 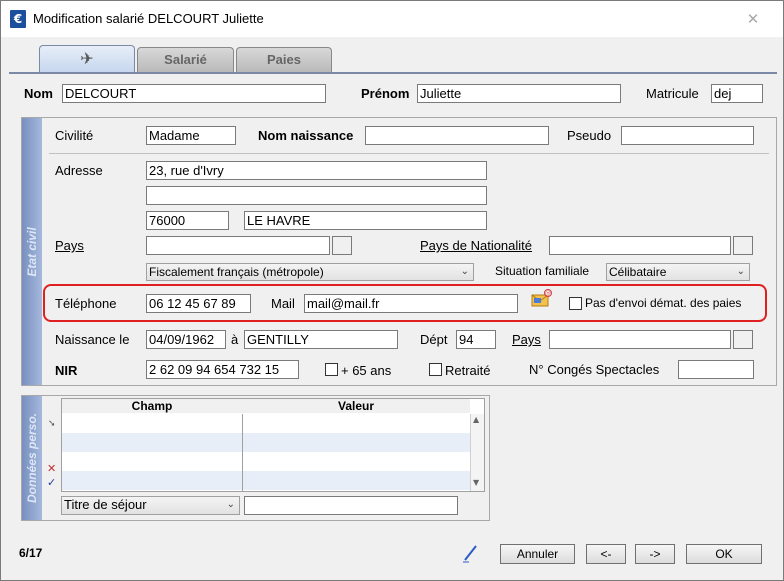 I want to click on field-value-input, so click(x=351, y=505).